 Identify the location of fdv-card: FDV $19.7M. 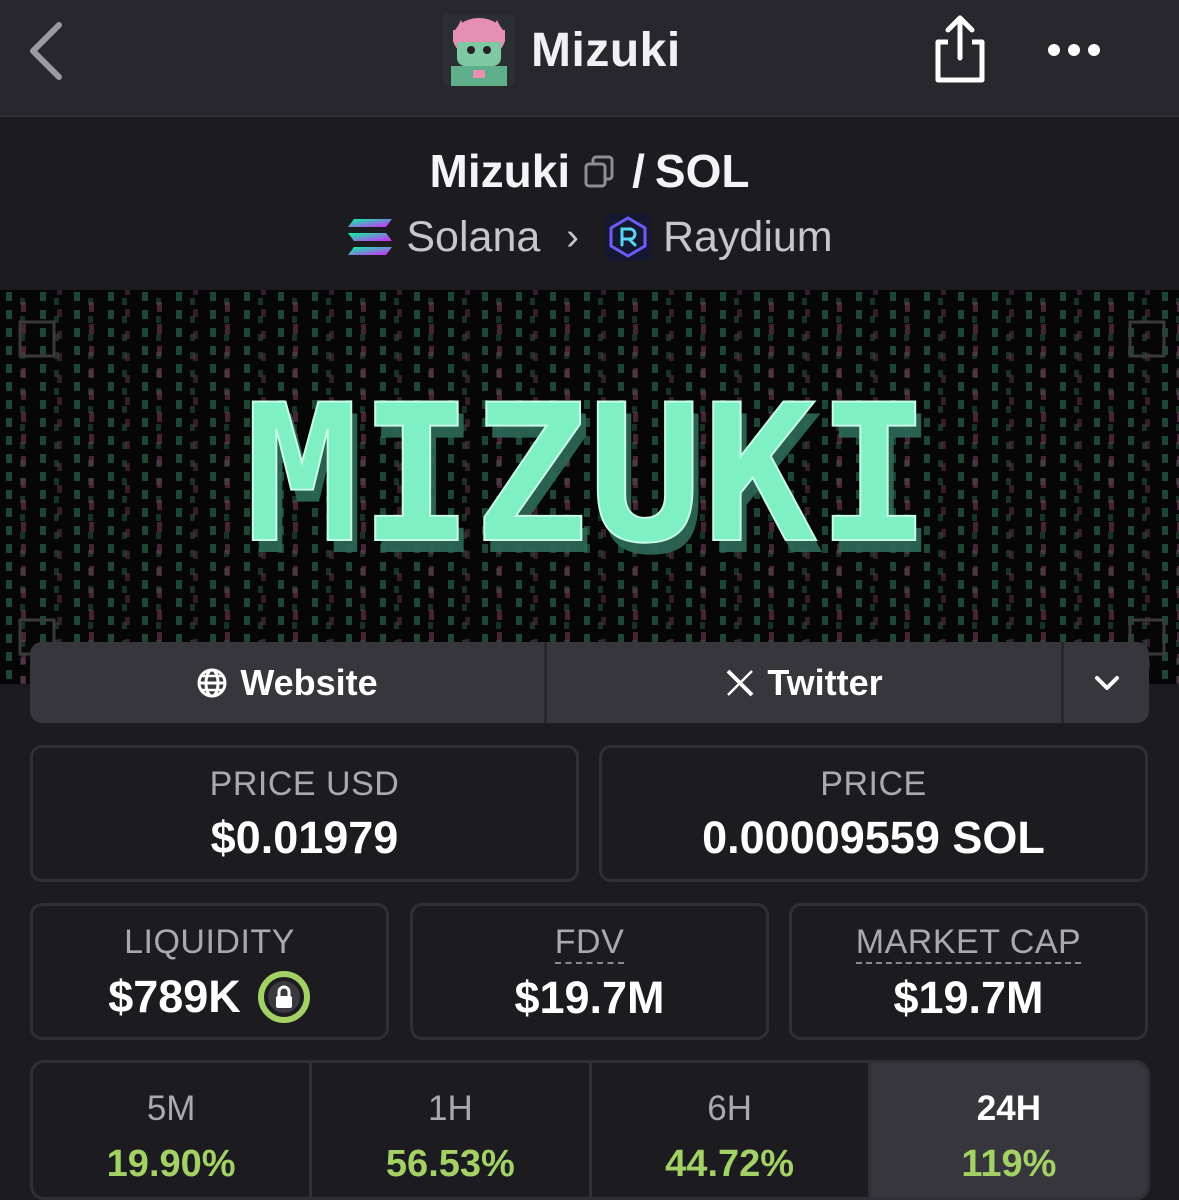
(589, 971).